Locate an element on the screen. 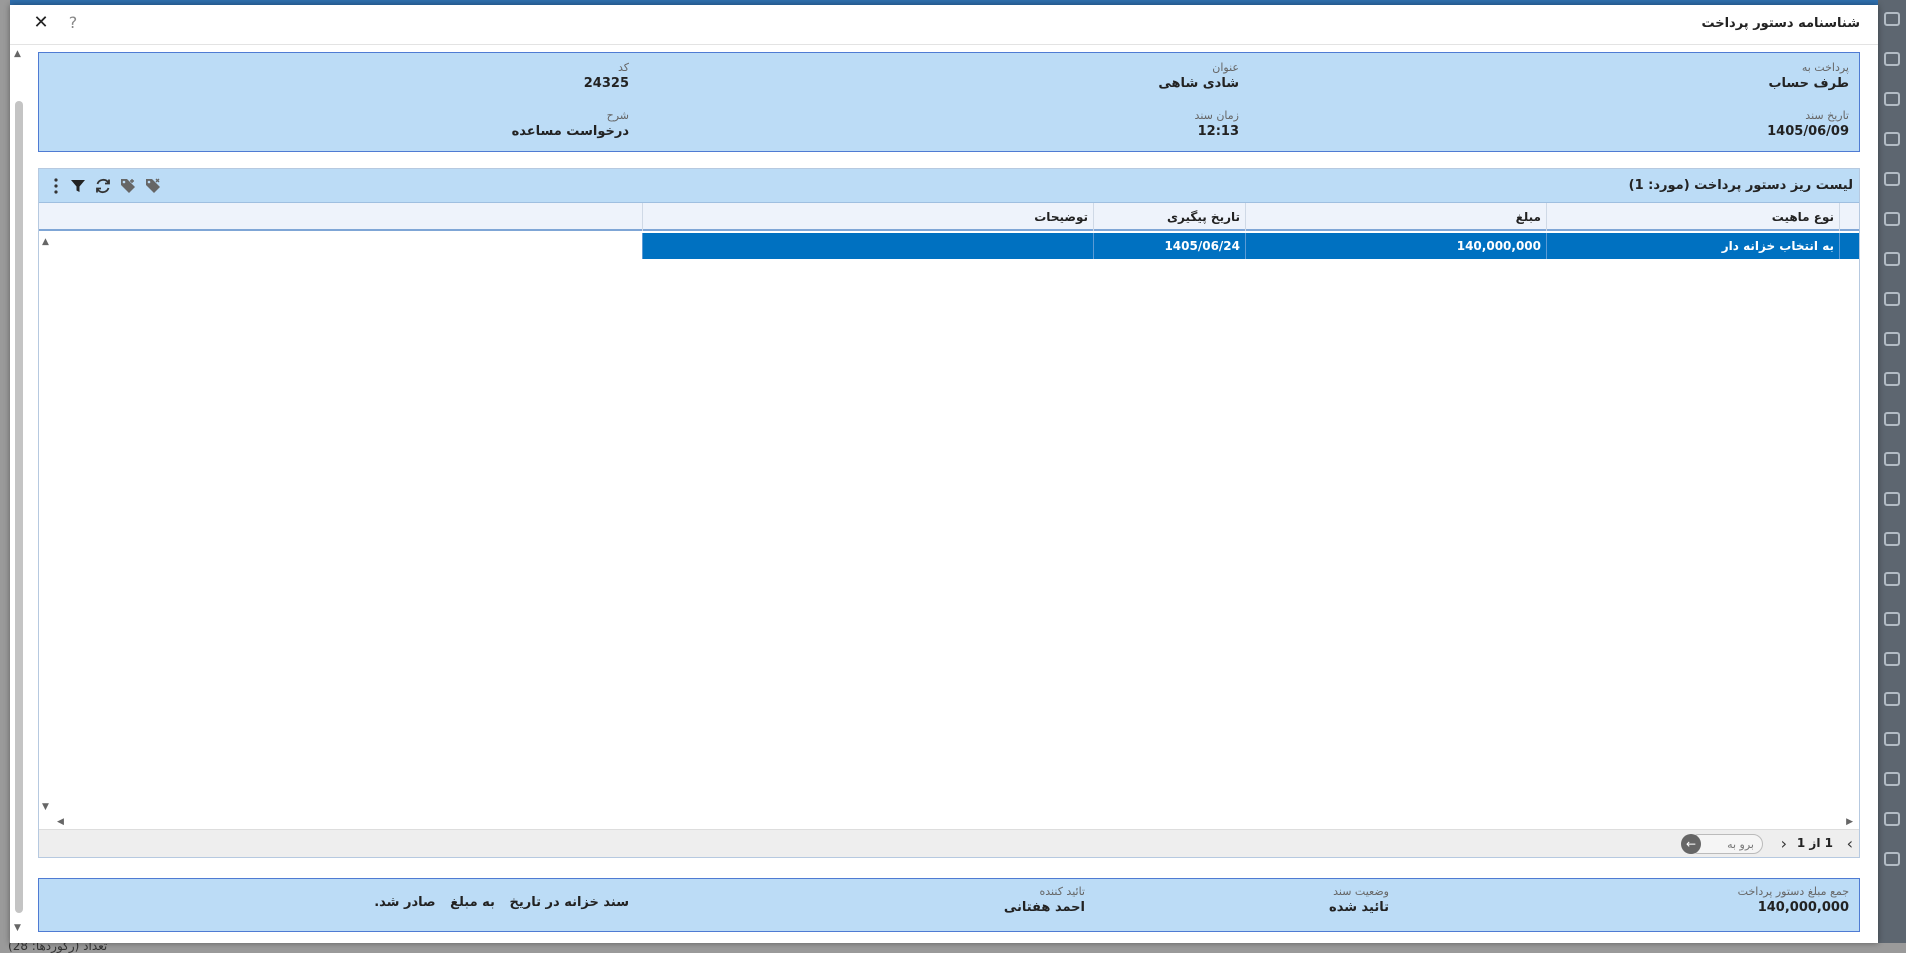 Image resolution: width=1906 pixels, height=953 pixels. status-field: وضعیت سند تائید شده is located at coordinates (1359, 900).